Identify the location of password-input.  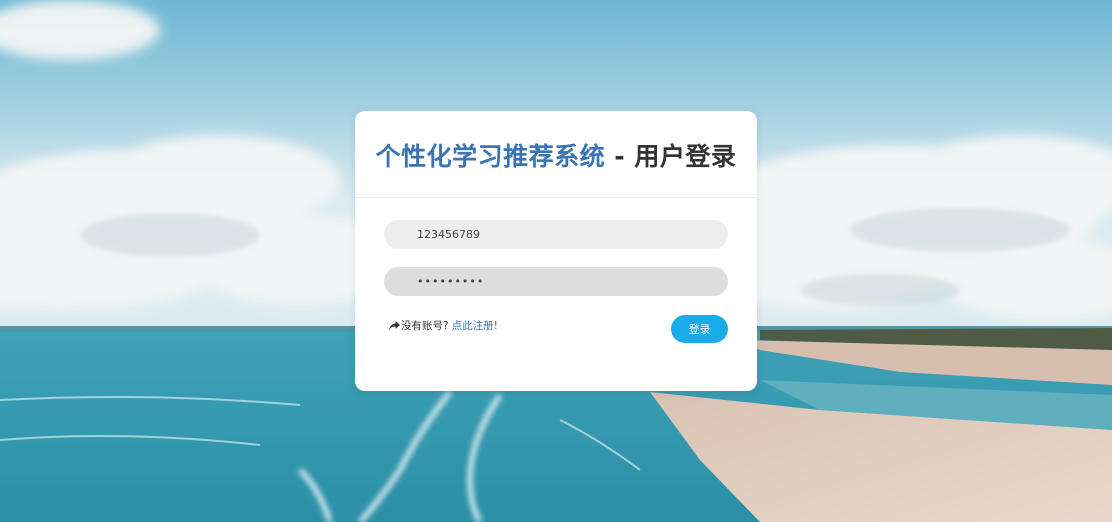
(556, 281).